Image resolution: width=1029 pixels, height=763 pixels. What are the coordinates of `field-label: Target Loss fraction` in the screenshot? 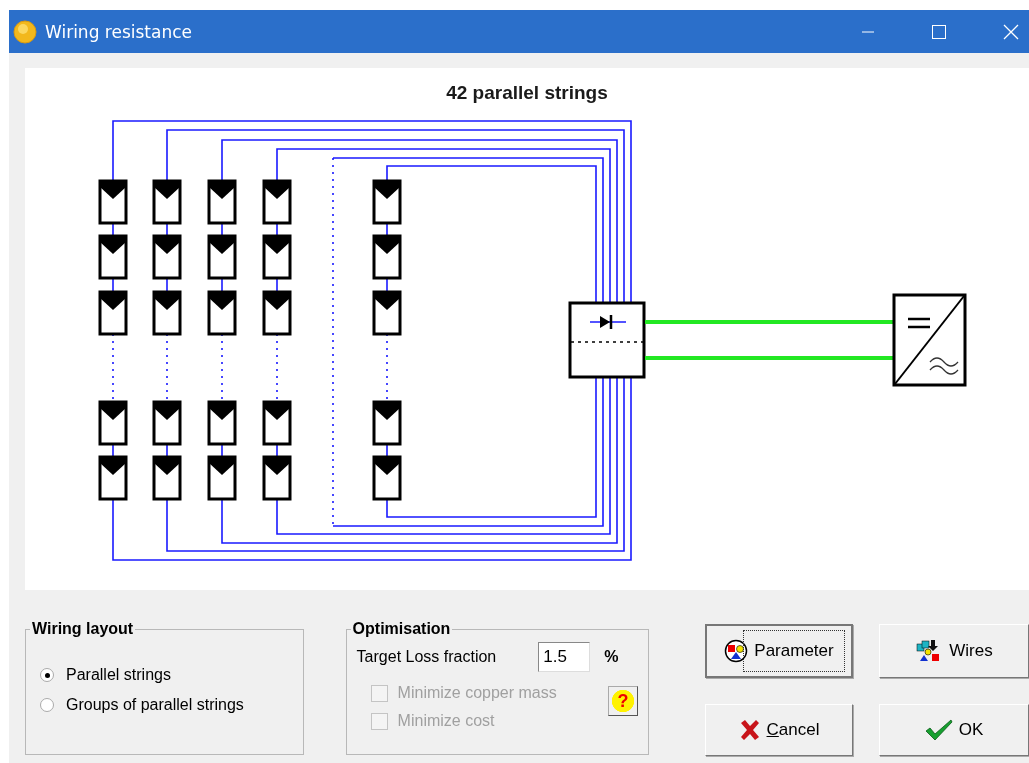 It's located at (426, 657).